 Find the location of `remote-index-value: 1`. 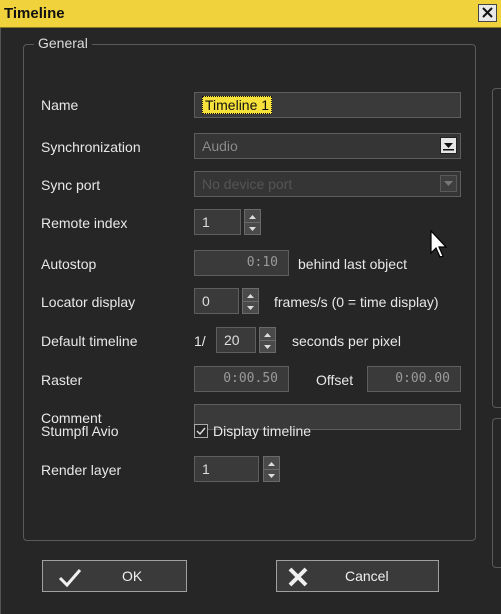

remote-index-value: 1 is located at coordinates (206, 222).